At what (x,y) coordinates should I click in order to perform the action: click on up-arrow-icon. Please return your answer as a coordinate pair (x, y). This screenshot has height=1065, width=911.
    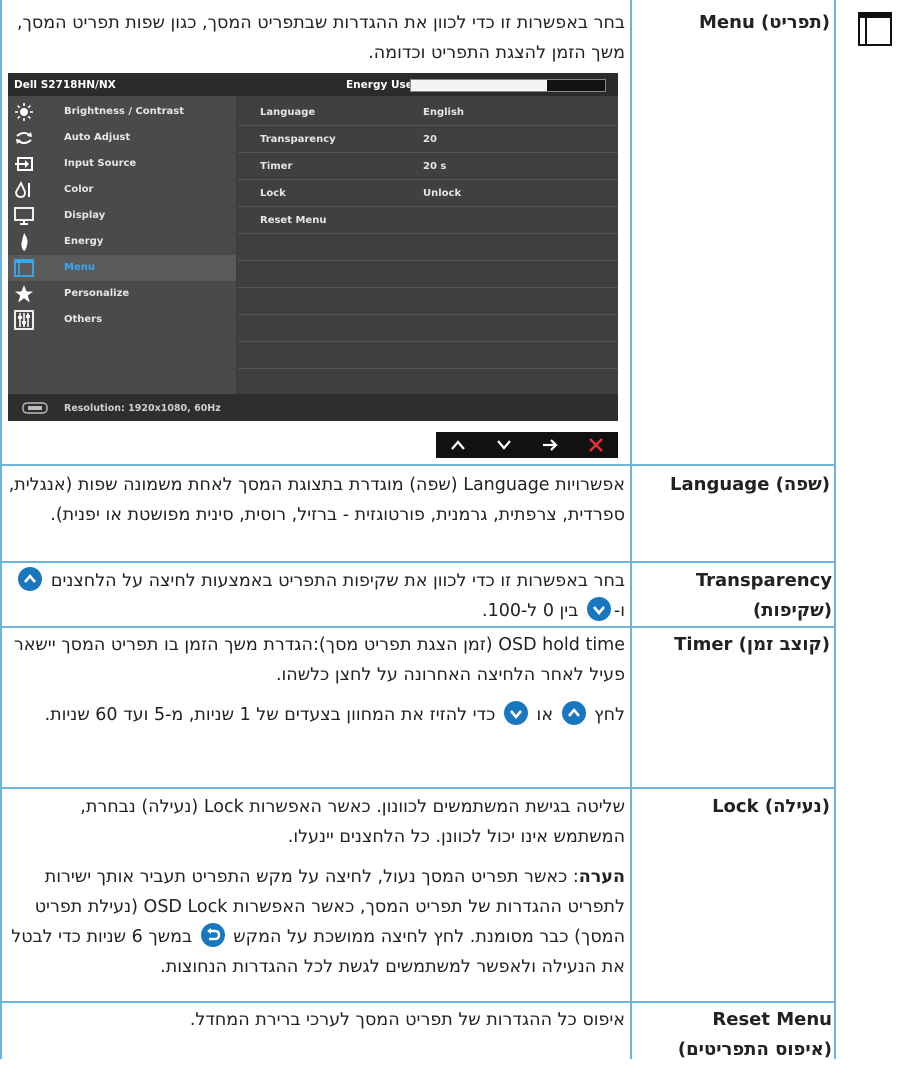
    Looking at the image, I should click on (458, 445).